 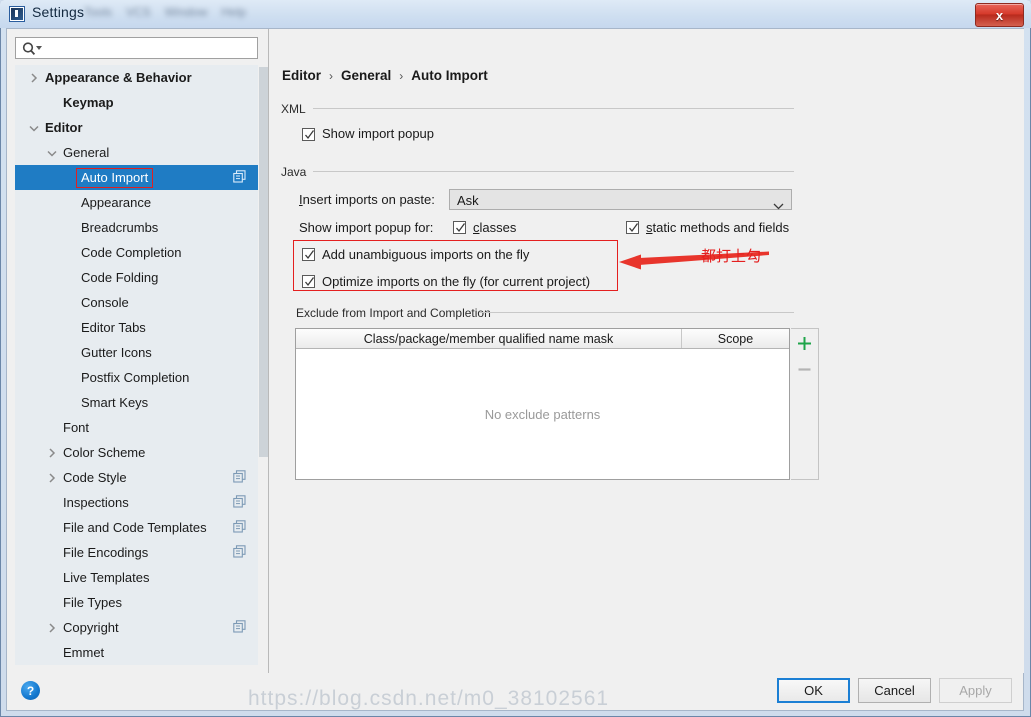 I want to click on sidebar-item-label: Smart Keys, so click(x=115, y=402).